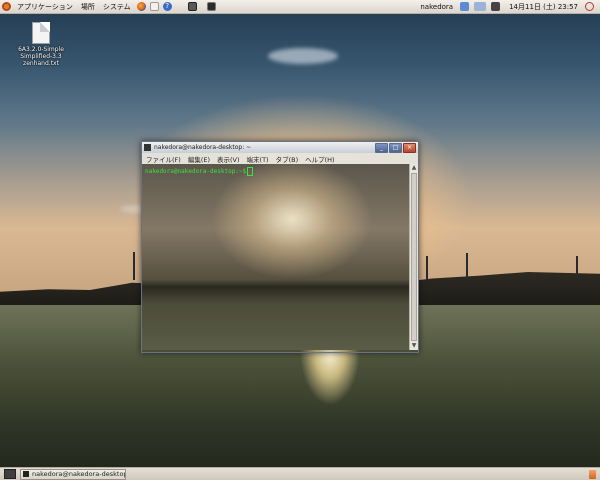 The height and width of the screenshot is (480, 600). Describe the element at coordinates (167, 6) in the screenshot. I see `help-icon: ?` at that location.